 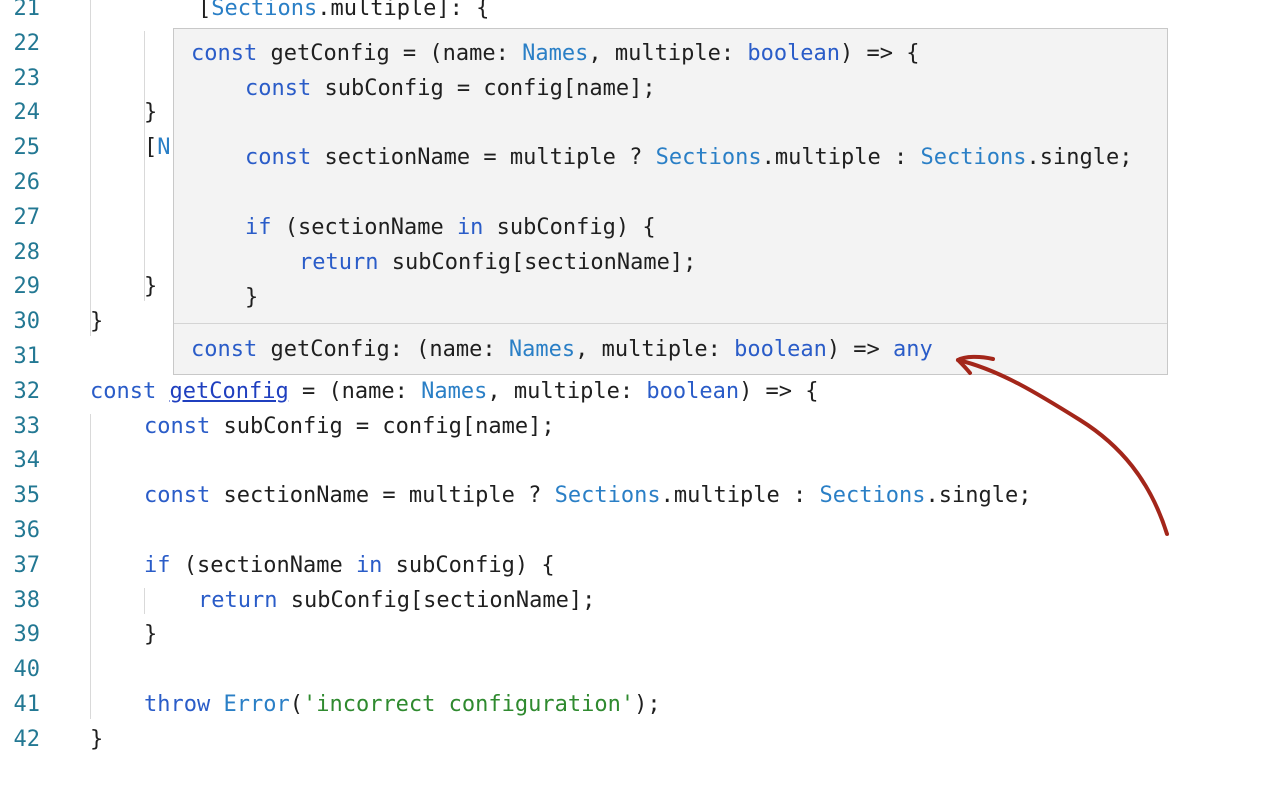 I want to click on line-number: 28, so click(x=27, y=252).